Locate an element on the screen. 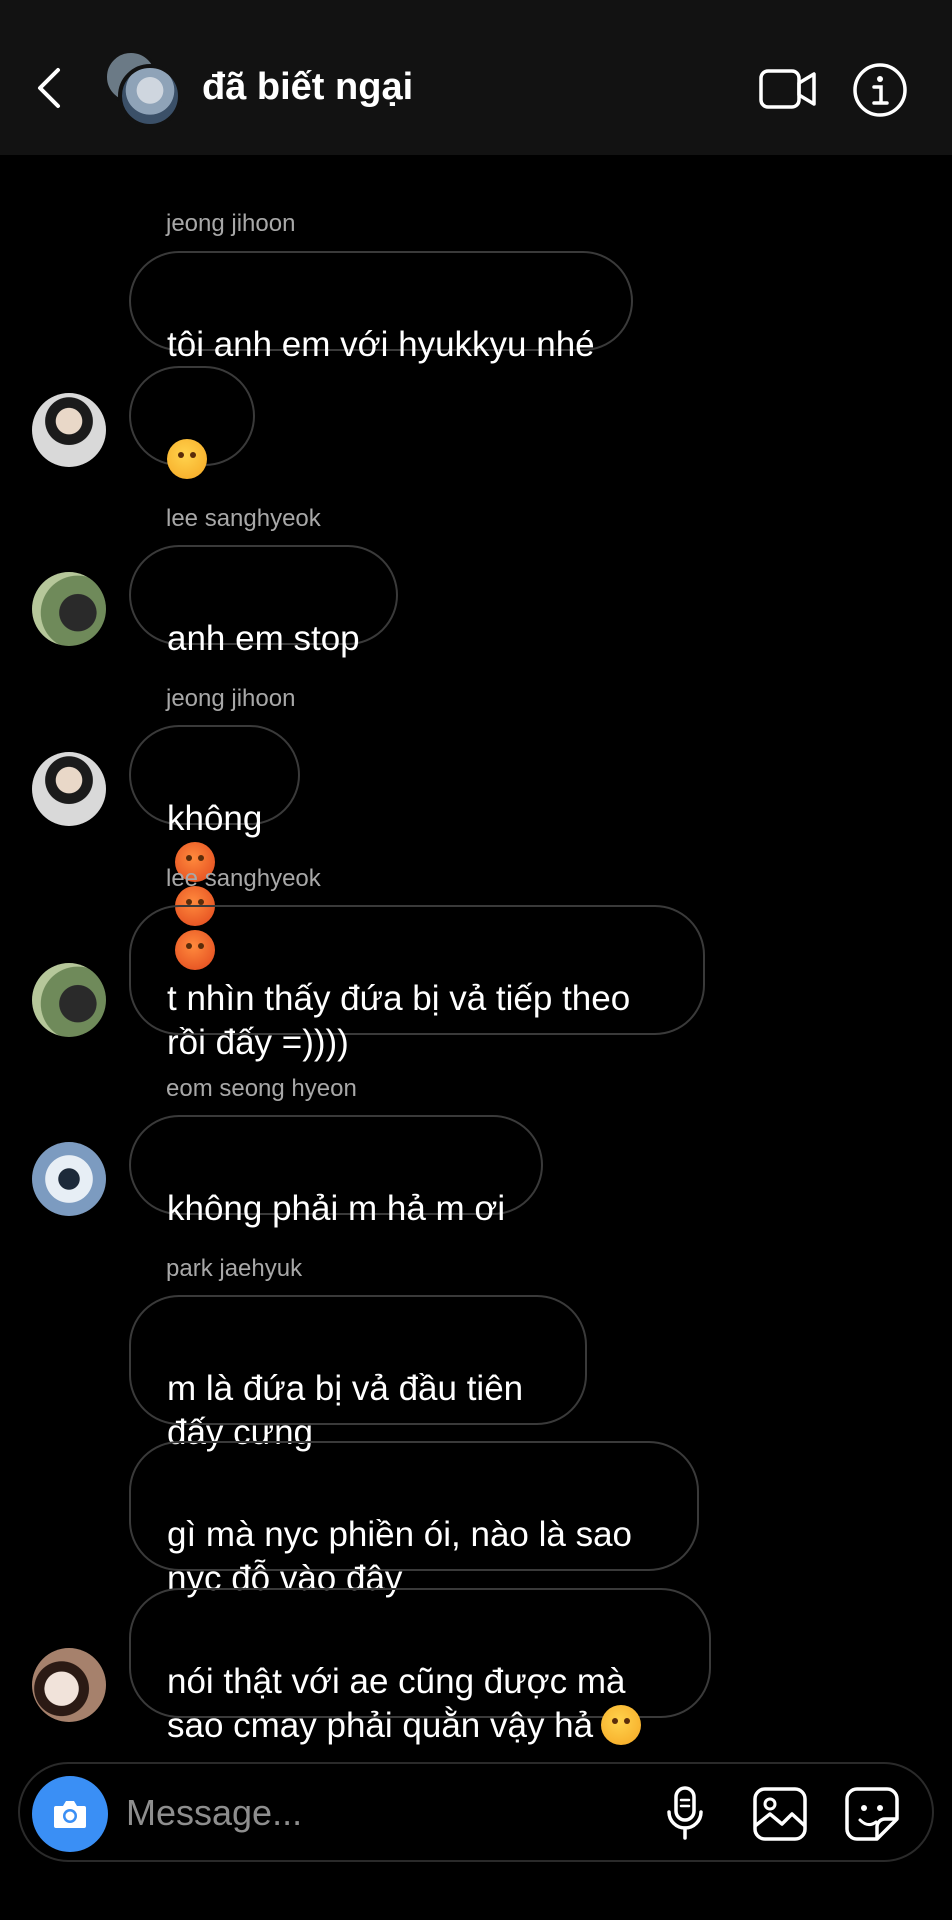 The height and width of the screenshot is (1920, 952). sender-name: park jaehyuk is located at coordinates (234, 1268).